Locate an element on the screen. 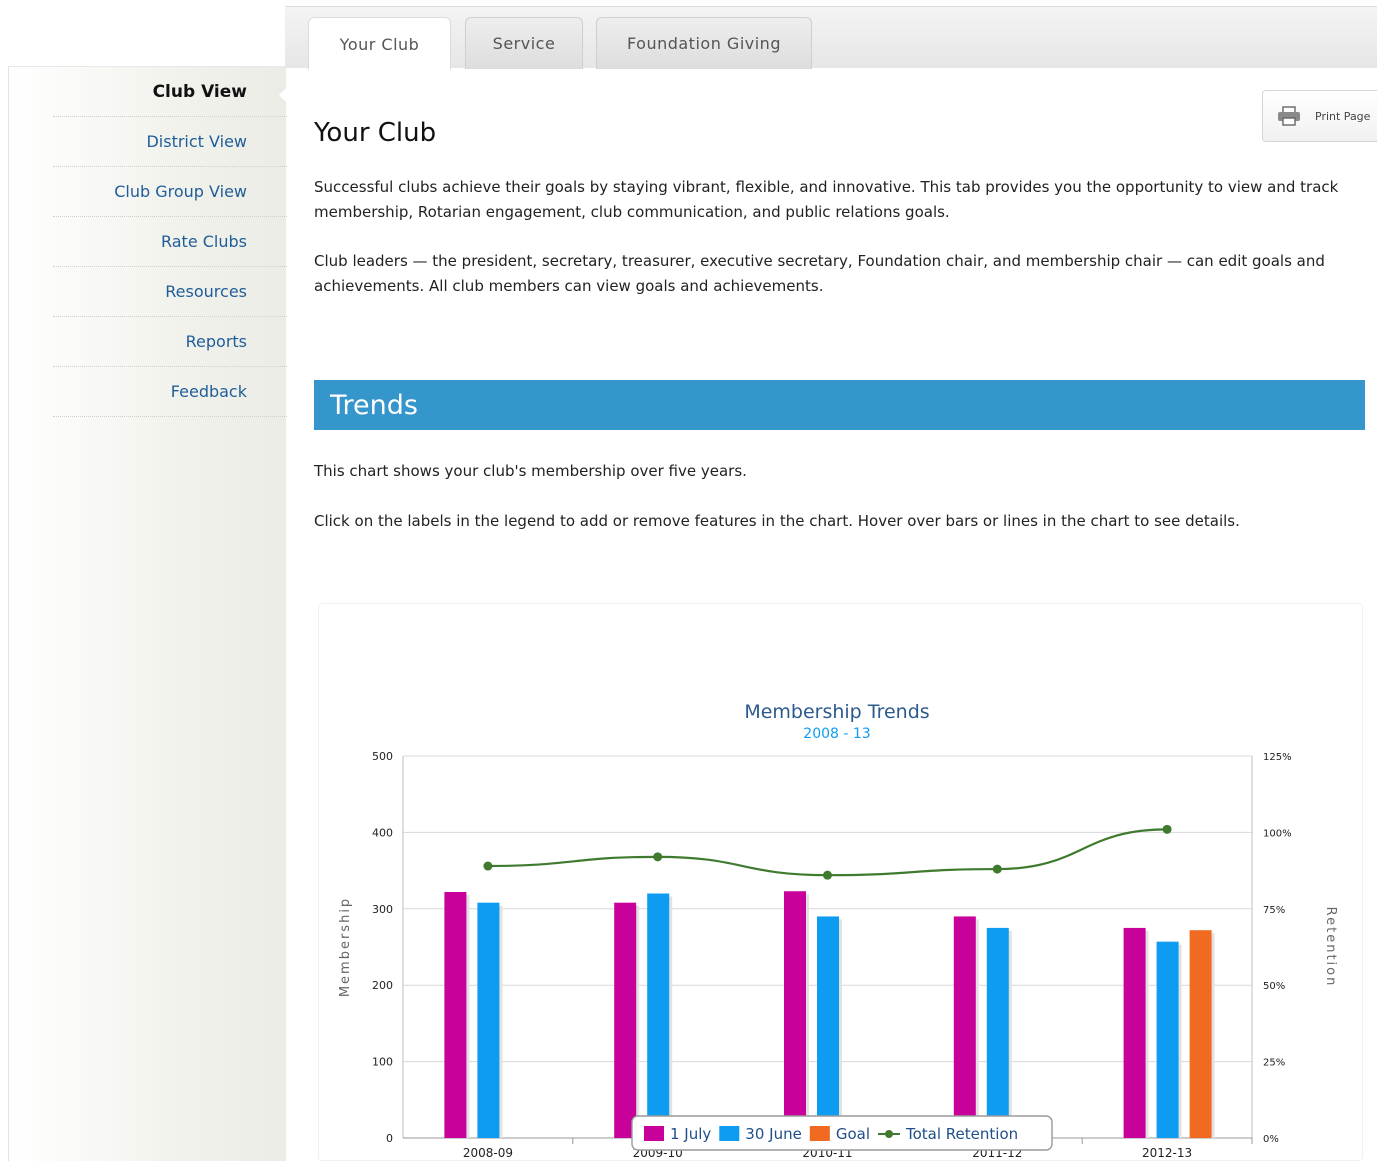 The width and height of the screenshot is (1377, 1161). sidebar-item-district-view: District View is located at coordinates (170, 142).